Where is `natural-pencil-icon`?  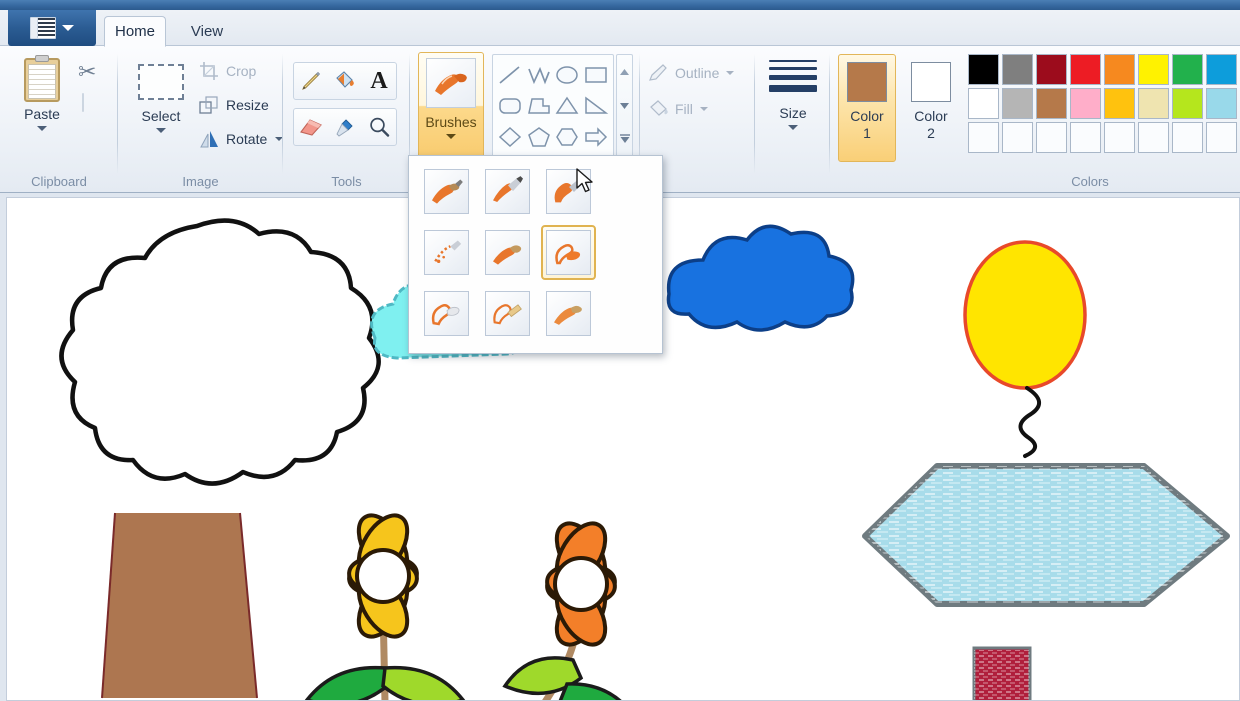 natural-pencil-icon is located at coordinates (507, 313).